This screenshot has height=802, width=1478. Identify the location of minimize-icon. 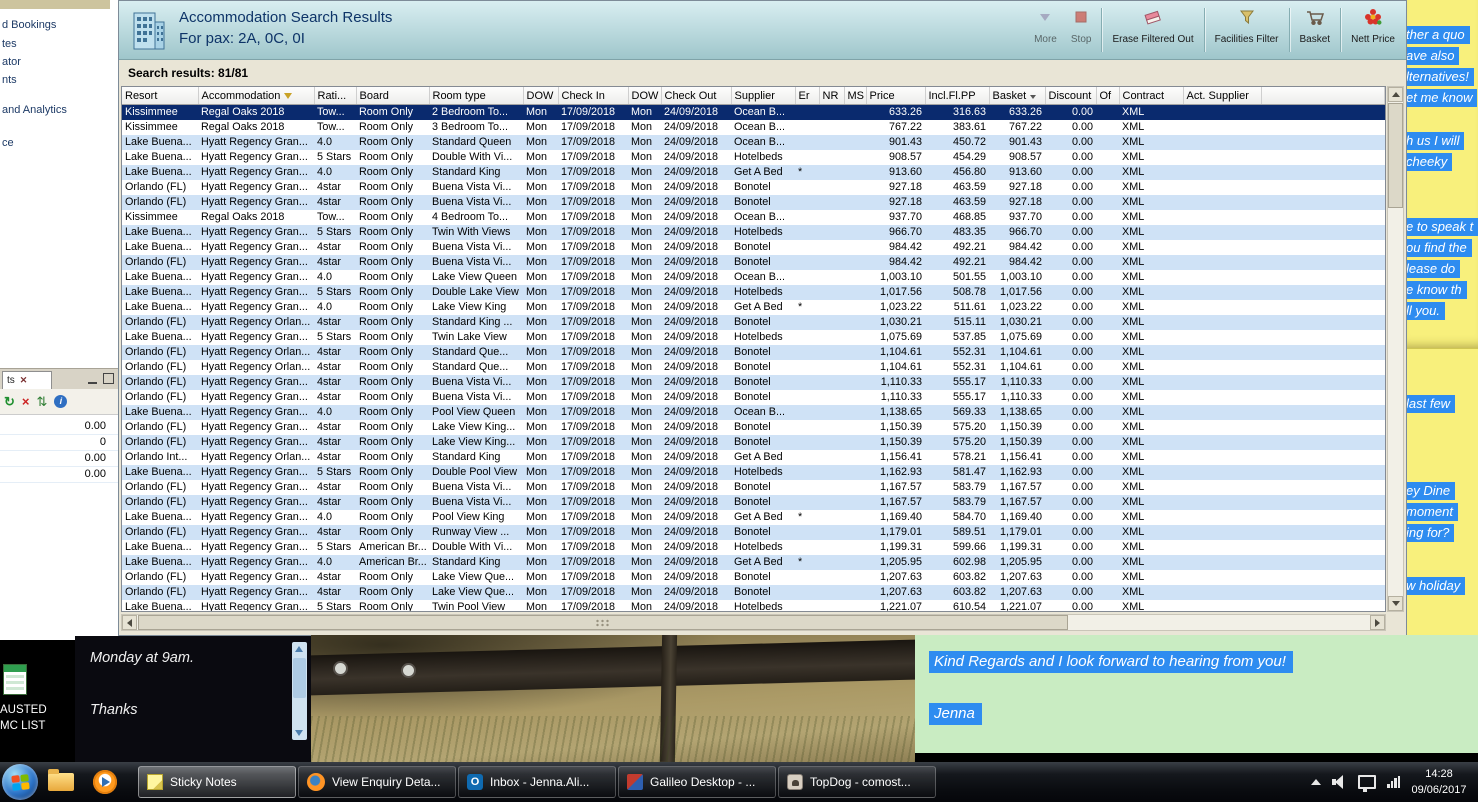
(92, 378).